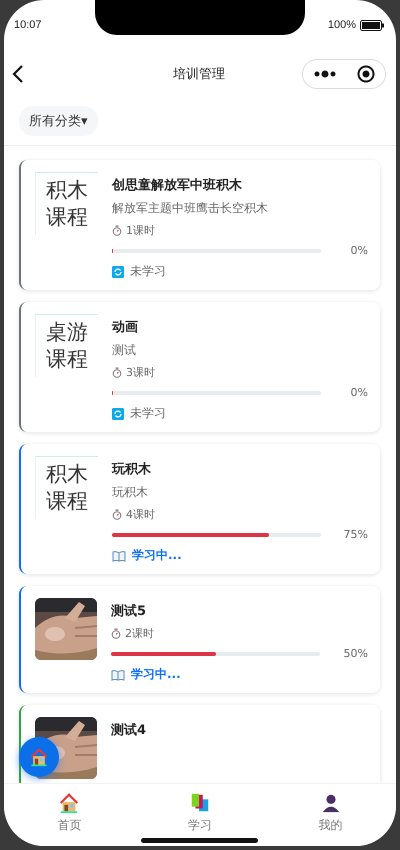 The image size is (400, 850). I want to click on tab-item: 首页, so click(69, 815).